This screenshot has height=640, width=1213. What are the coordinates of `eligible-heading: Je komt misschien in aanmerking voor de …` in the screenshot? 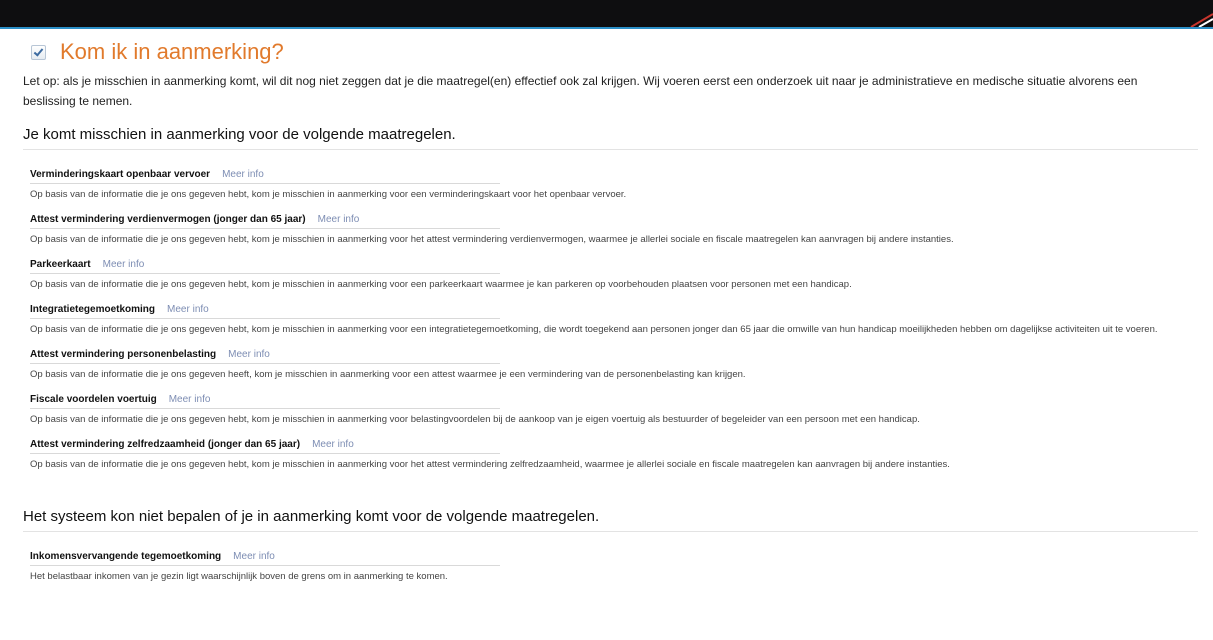 It's located at (610, 138).